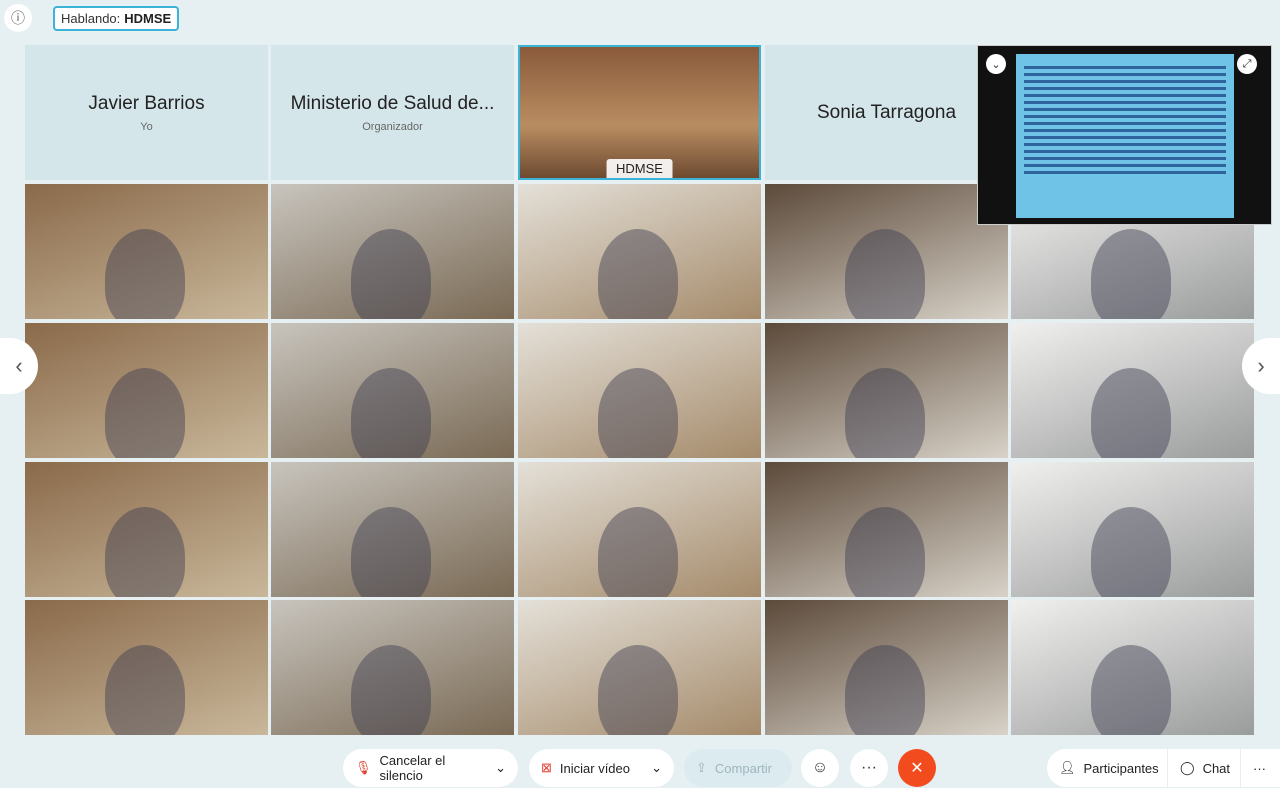 This screenshot has height=788, width=1280. What do you see at coordinates (738, 768) in the screenshot?
I see `share-button: ⇪ Compartir` at bounding box center [738, 768].